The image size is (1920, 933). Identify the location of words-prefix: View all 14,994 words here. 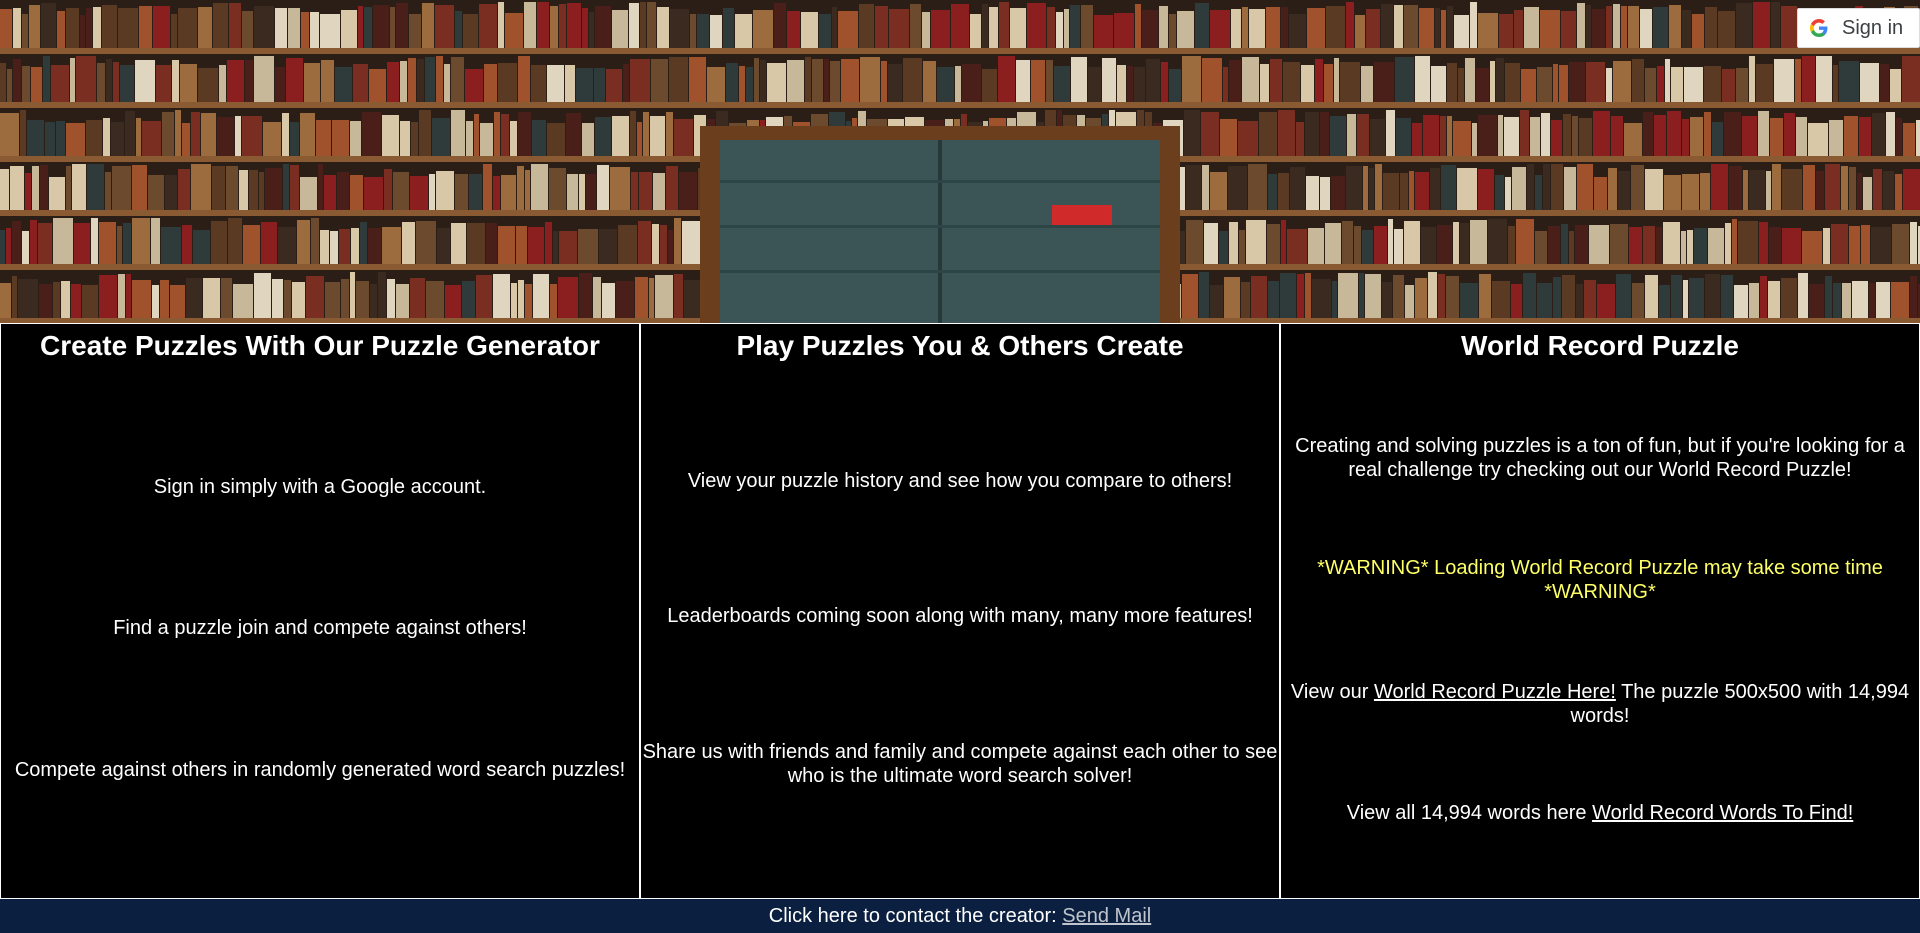
(1469, 813).